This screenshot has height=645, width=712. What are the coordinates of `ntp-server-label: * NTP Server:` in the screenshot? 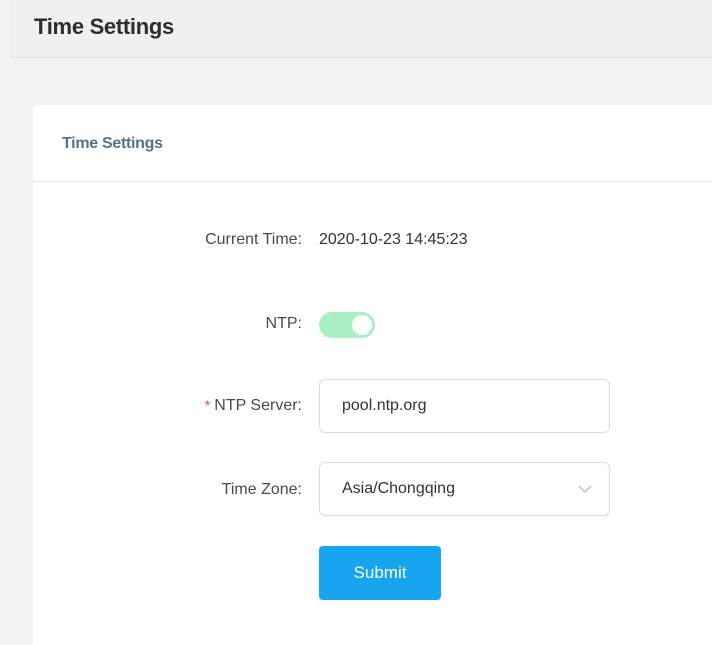 It's located at (253, 406).